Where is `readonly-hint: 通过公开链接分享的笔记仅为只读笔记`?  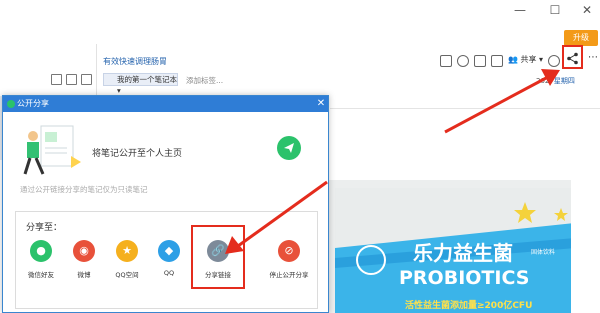 readonly-hint: 通过公开链接分享的笔记仅为只读笔记 is located at coordinates (84, 189).